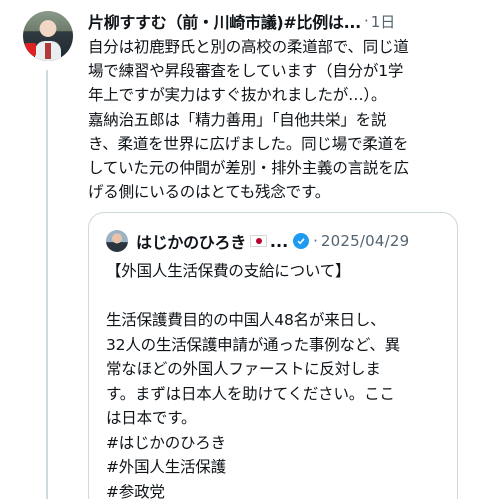 The height and width of the screenshot is (499, 480). What do you see at coordinates (237, 119) in the screenshot?
I see `tweet-line: 嘉納治五郎は「精力善用」「自他共栄」を説` at bounding box center [237, 119].